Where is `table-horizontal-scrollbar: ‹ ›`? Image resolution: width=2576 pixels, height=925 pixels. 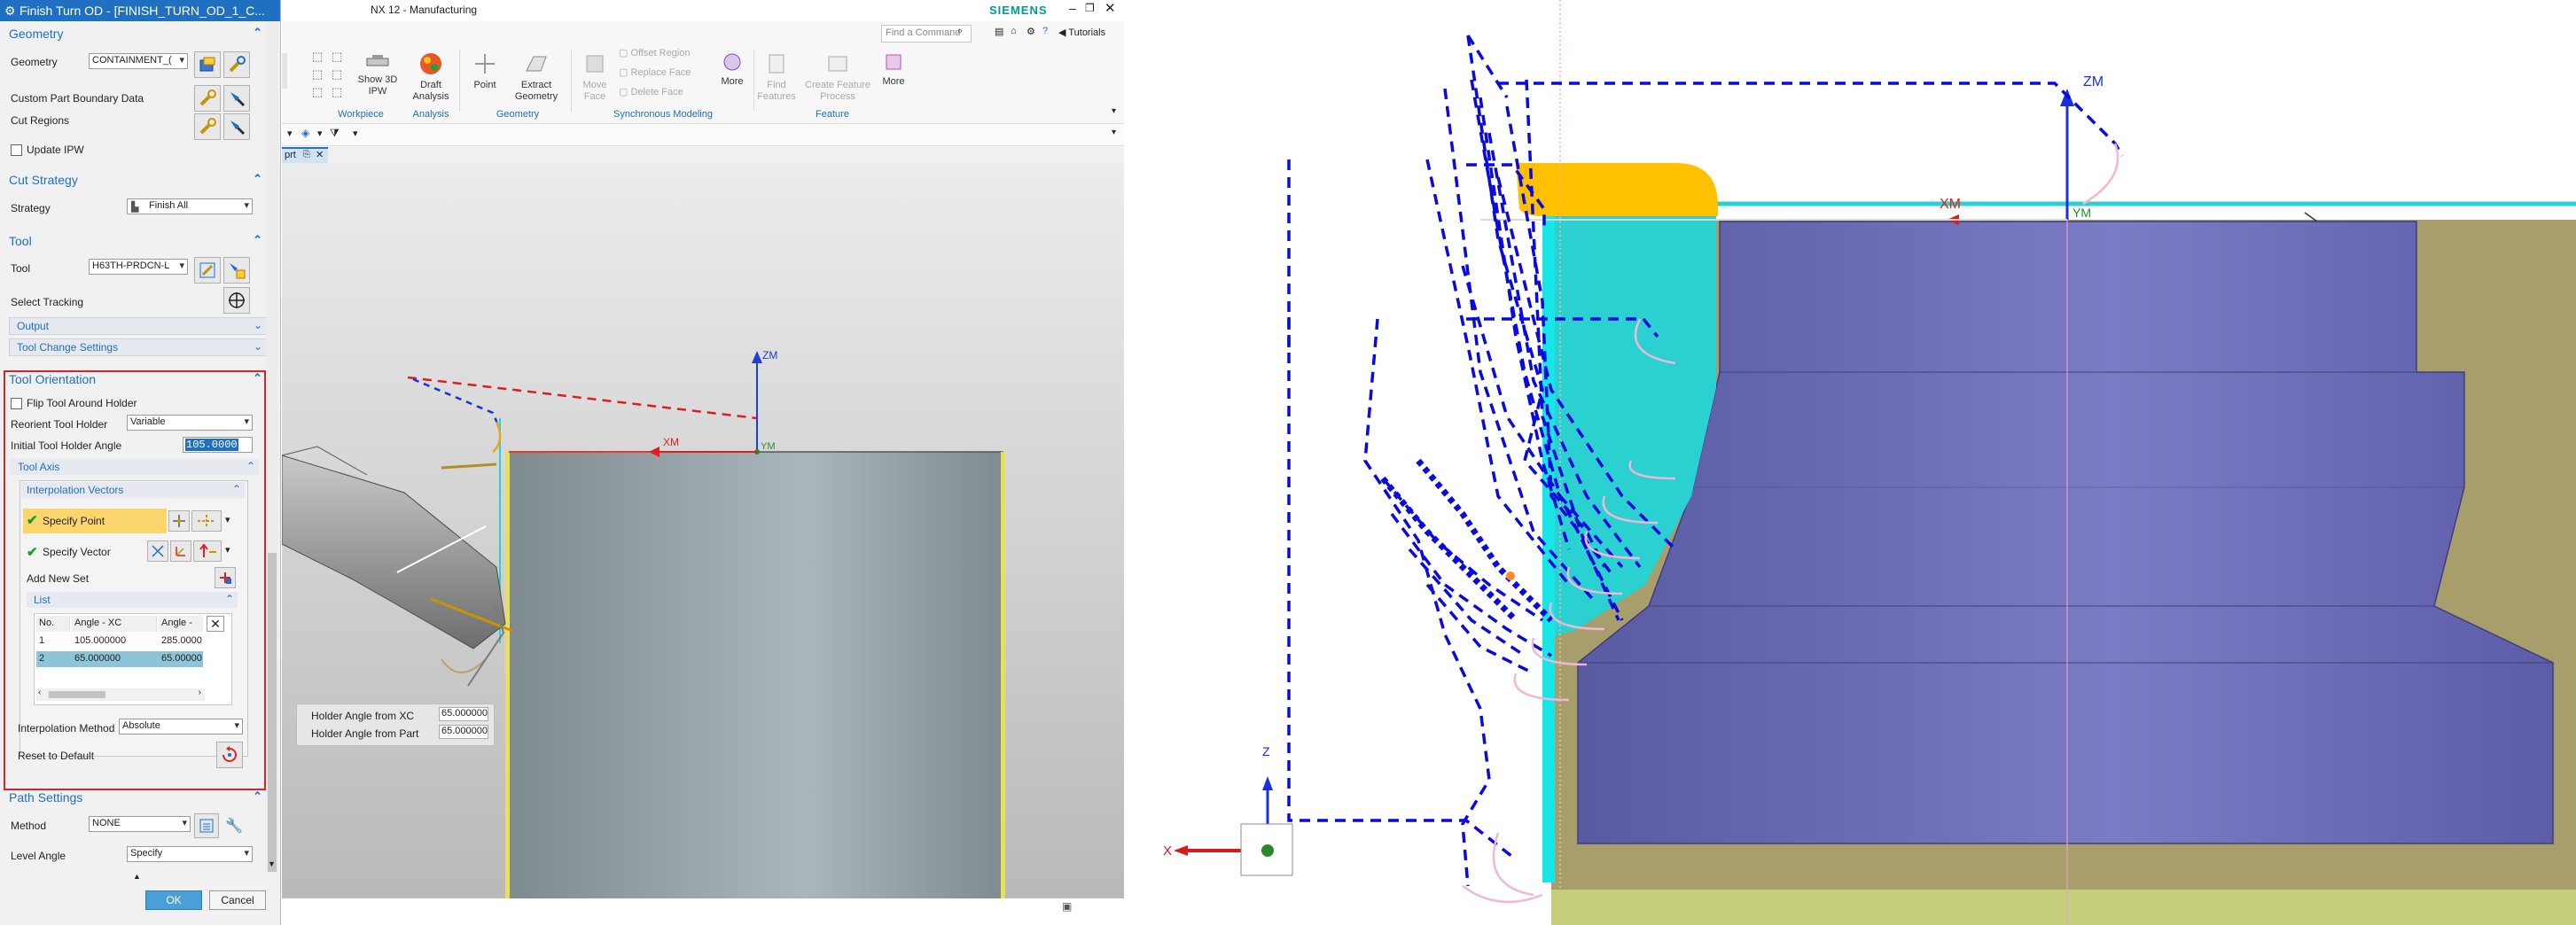 table-horizontal-scrollbar: ‹ › is located at coordinates (121, 694).